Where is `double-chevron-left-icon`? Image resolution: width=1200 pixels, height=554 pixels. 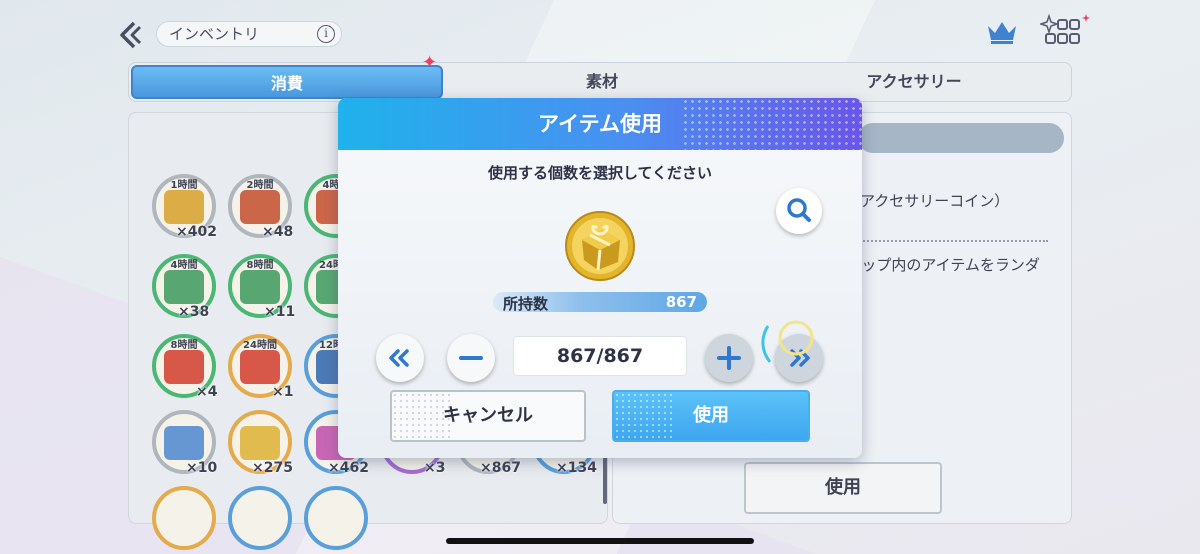 double-chevron-left-icon is located at coordinates (399, 358).